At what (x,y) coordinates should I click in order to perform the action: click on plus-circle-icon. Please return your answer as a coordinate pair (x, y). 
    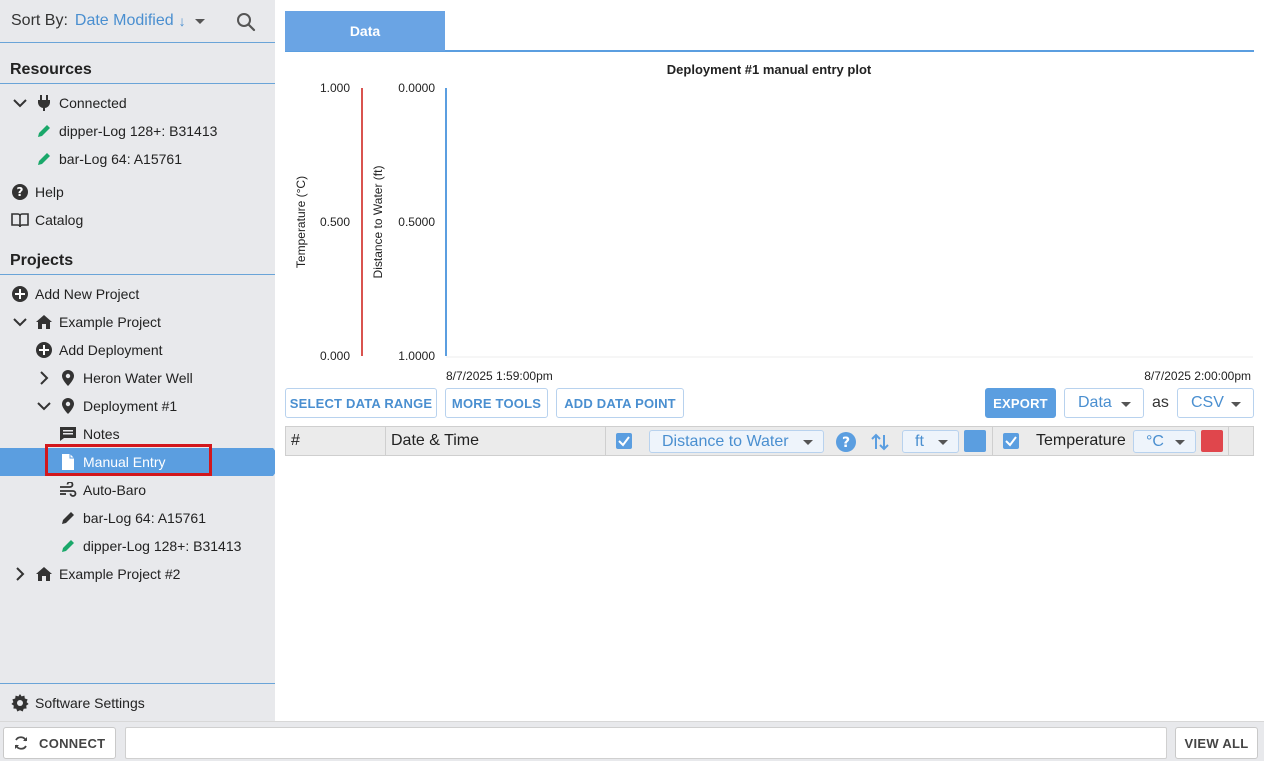
    Looking at the image, I should click on (44, 350).